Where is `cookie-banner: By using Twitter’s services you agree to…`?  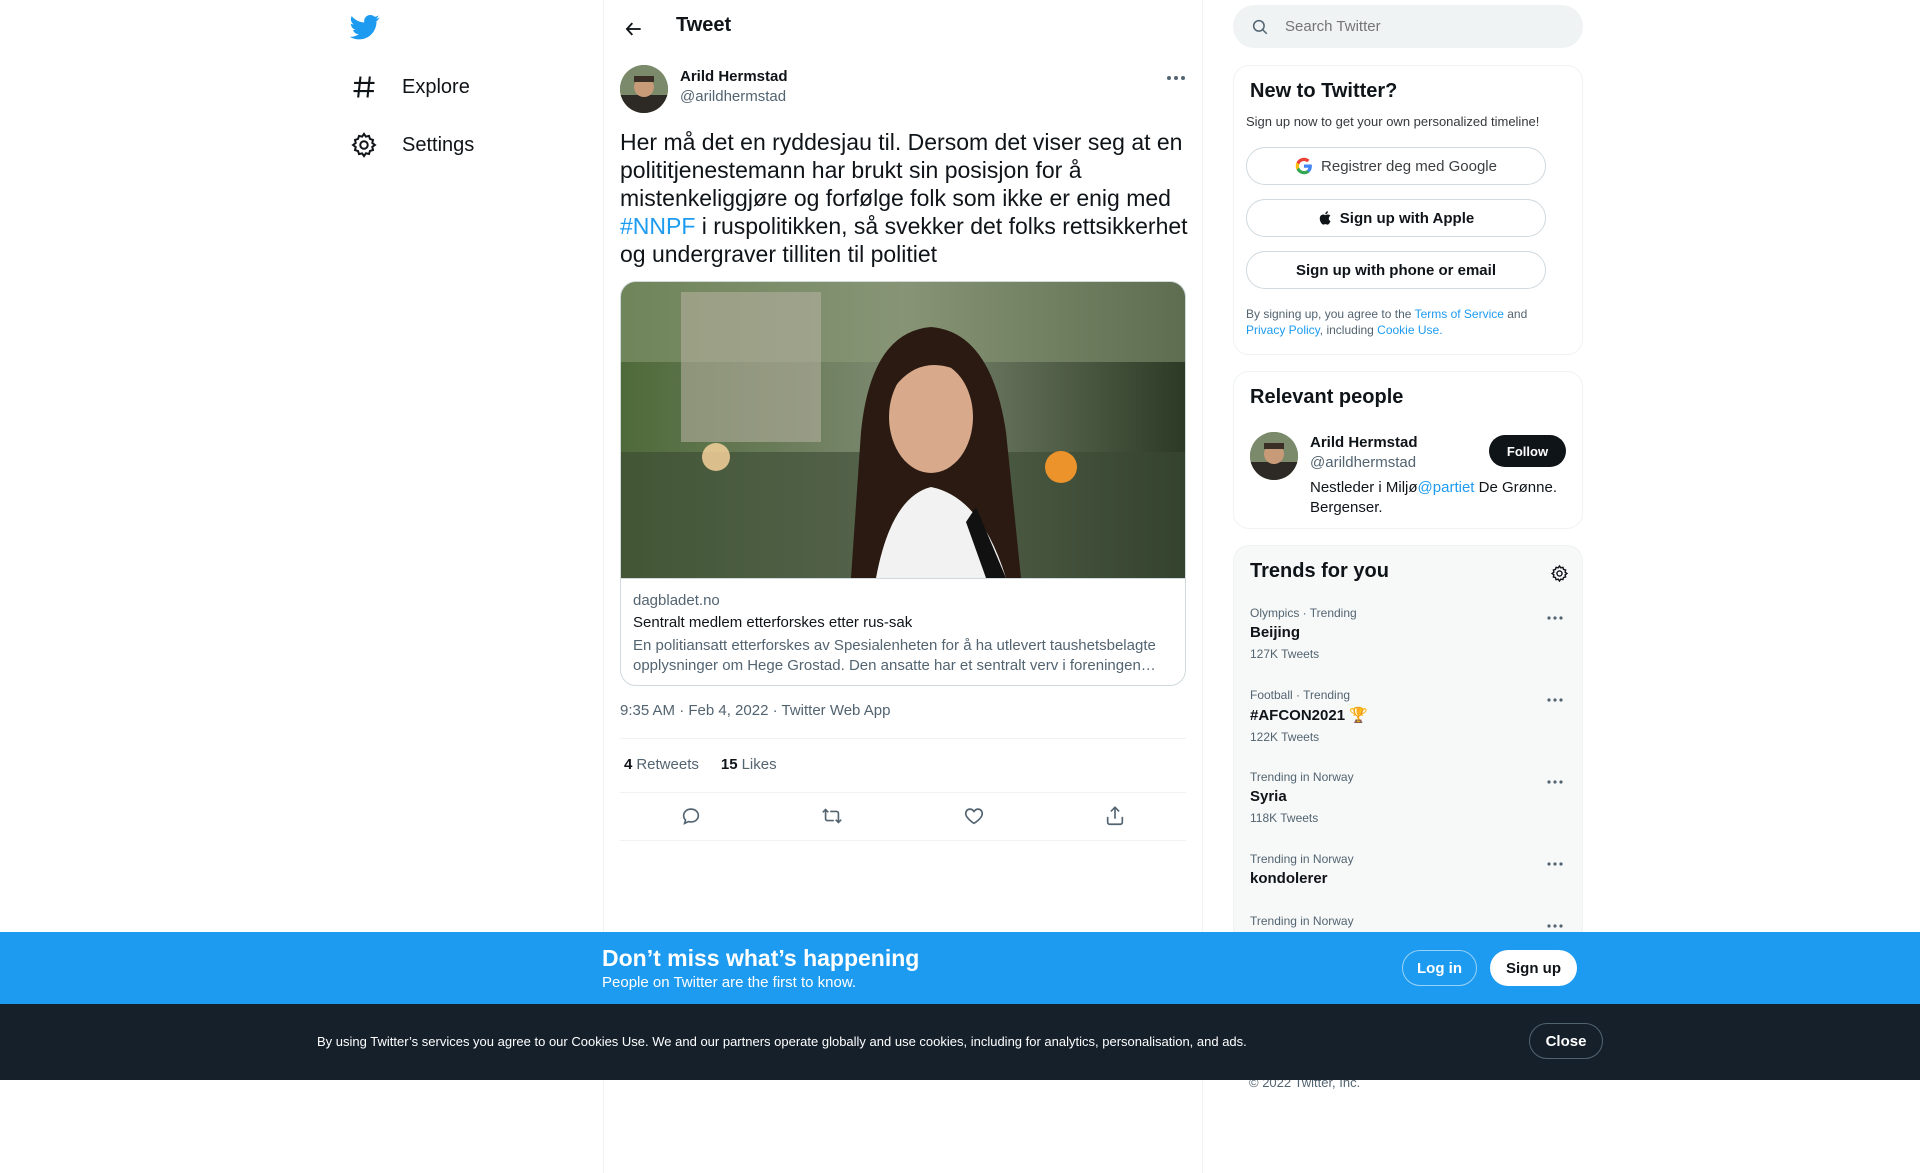
cookie-banner: By using Twitter’s services you agree to… is located at coordinates (960, 1042).